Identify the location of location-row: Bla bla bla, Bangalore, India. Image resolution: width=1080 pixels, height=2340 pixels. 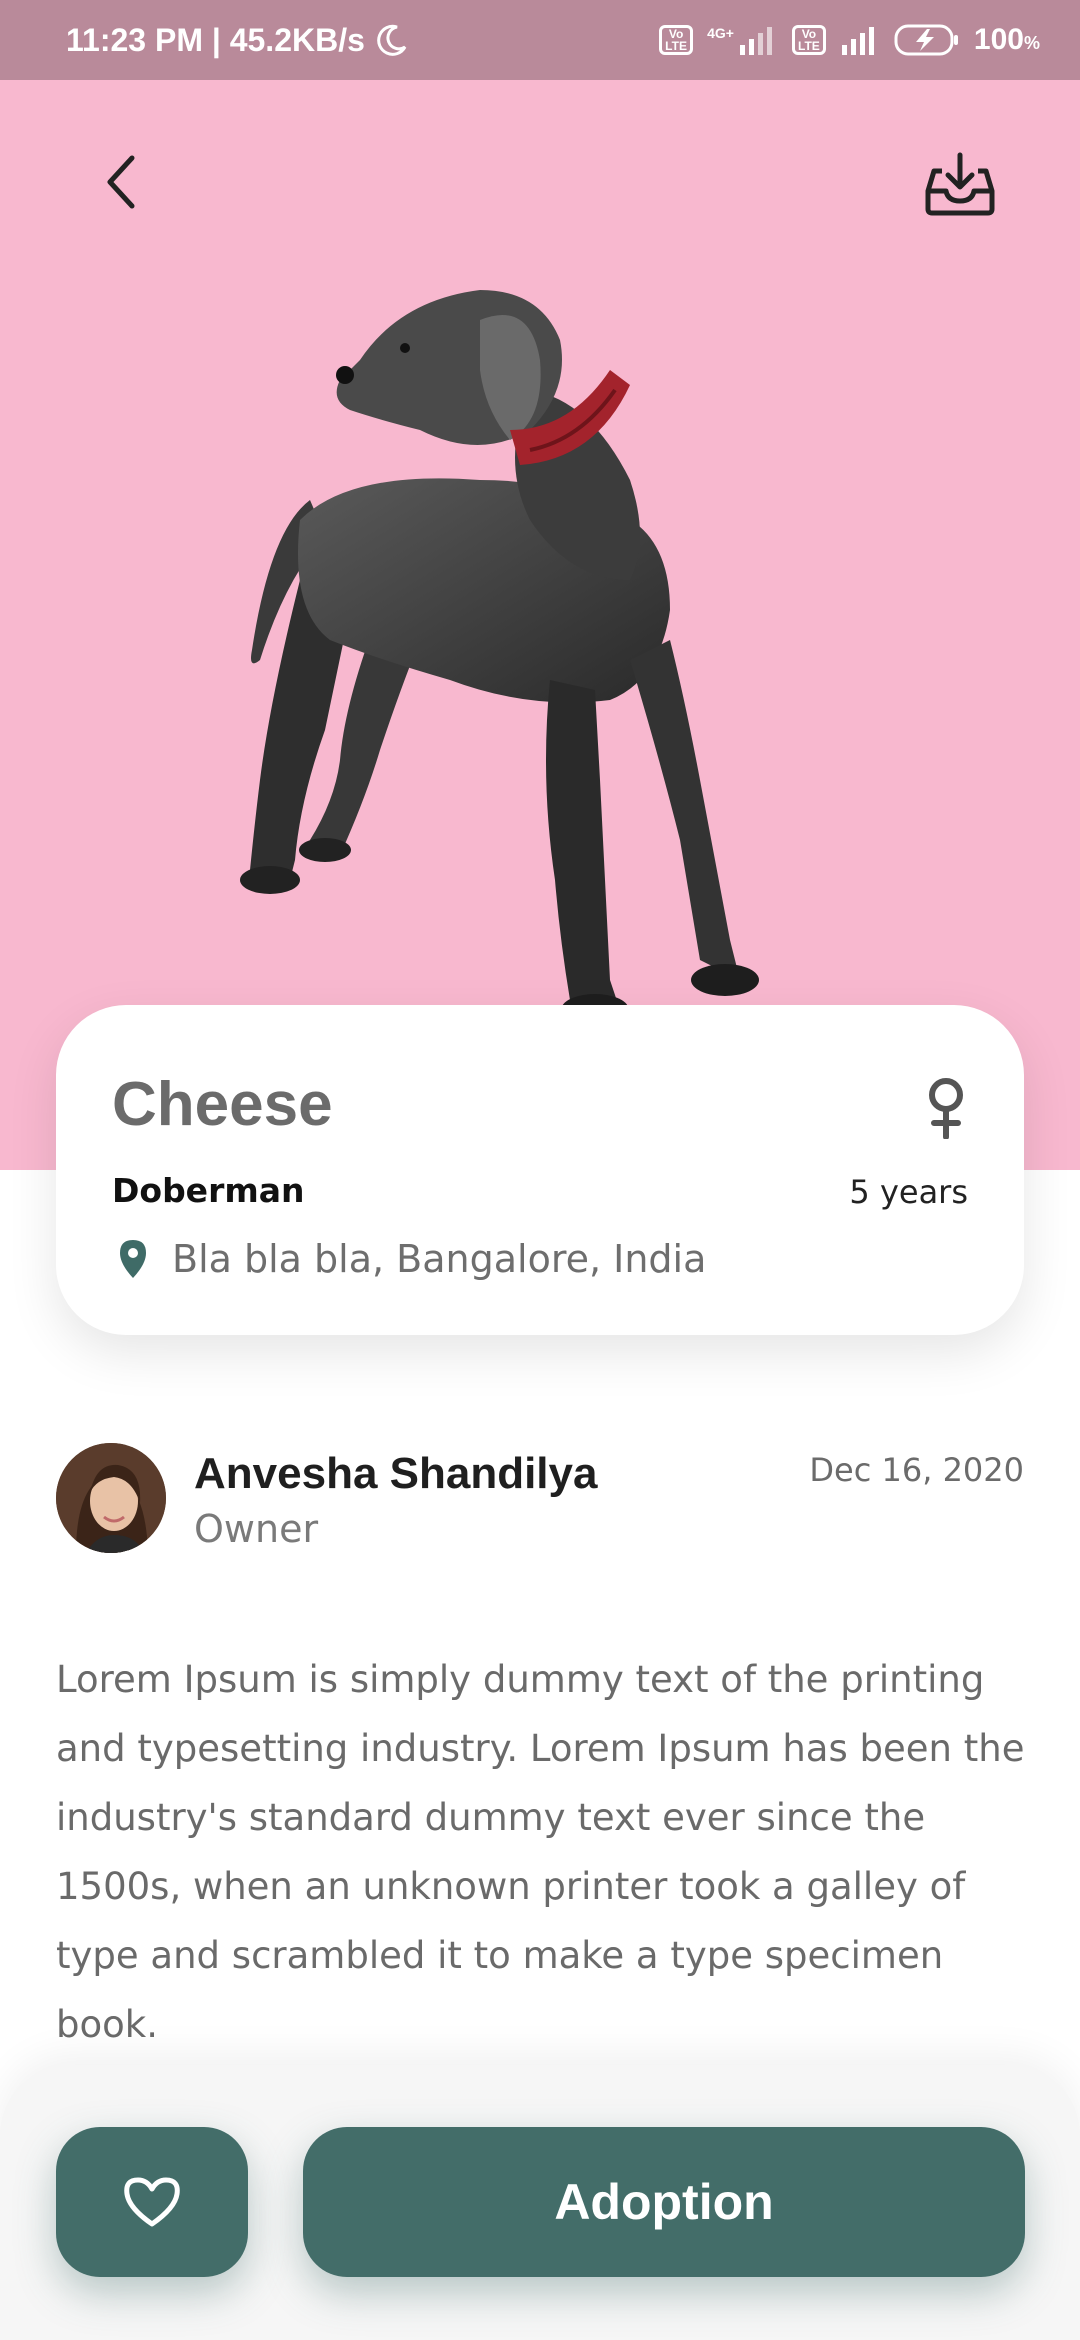
(412, 1259).